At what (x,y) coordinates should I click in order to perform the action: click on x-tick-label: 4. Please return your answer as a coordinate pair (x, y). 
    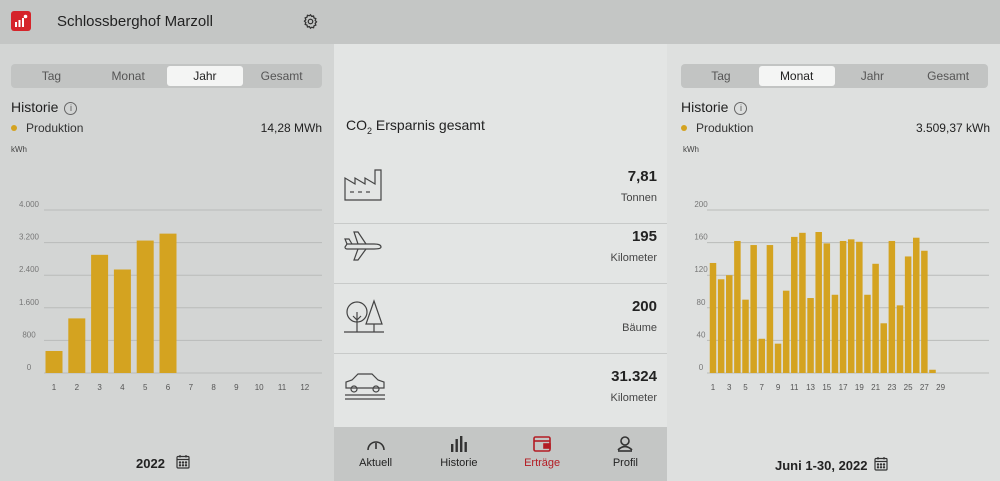
    Looking at the image, I should click on (122, 387).